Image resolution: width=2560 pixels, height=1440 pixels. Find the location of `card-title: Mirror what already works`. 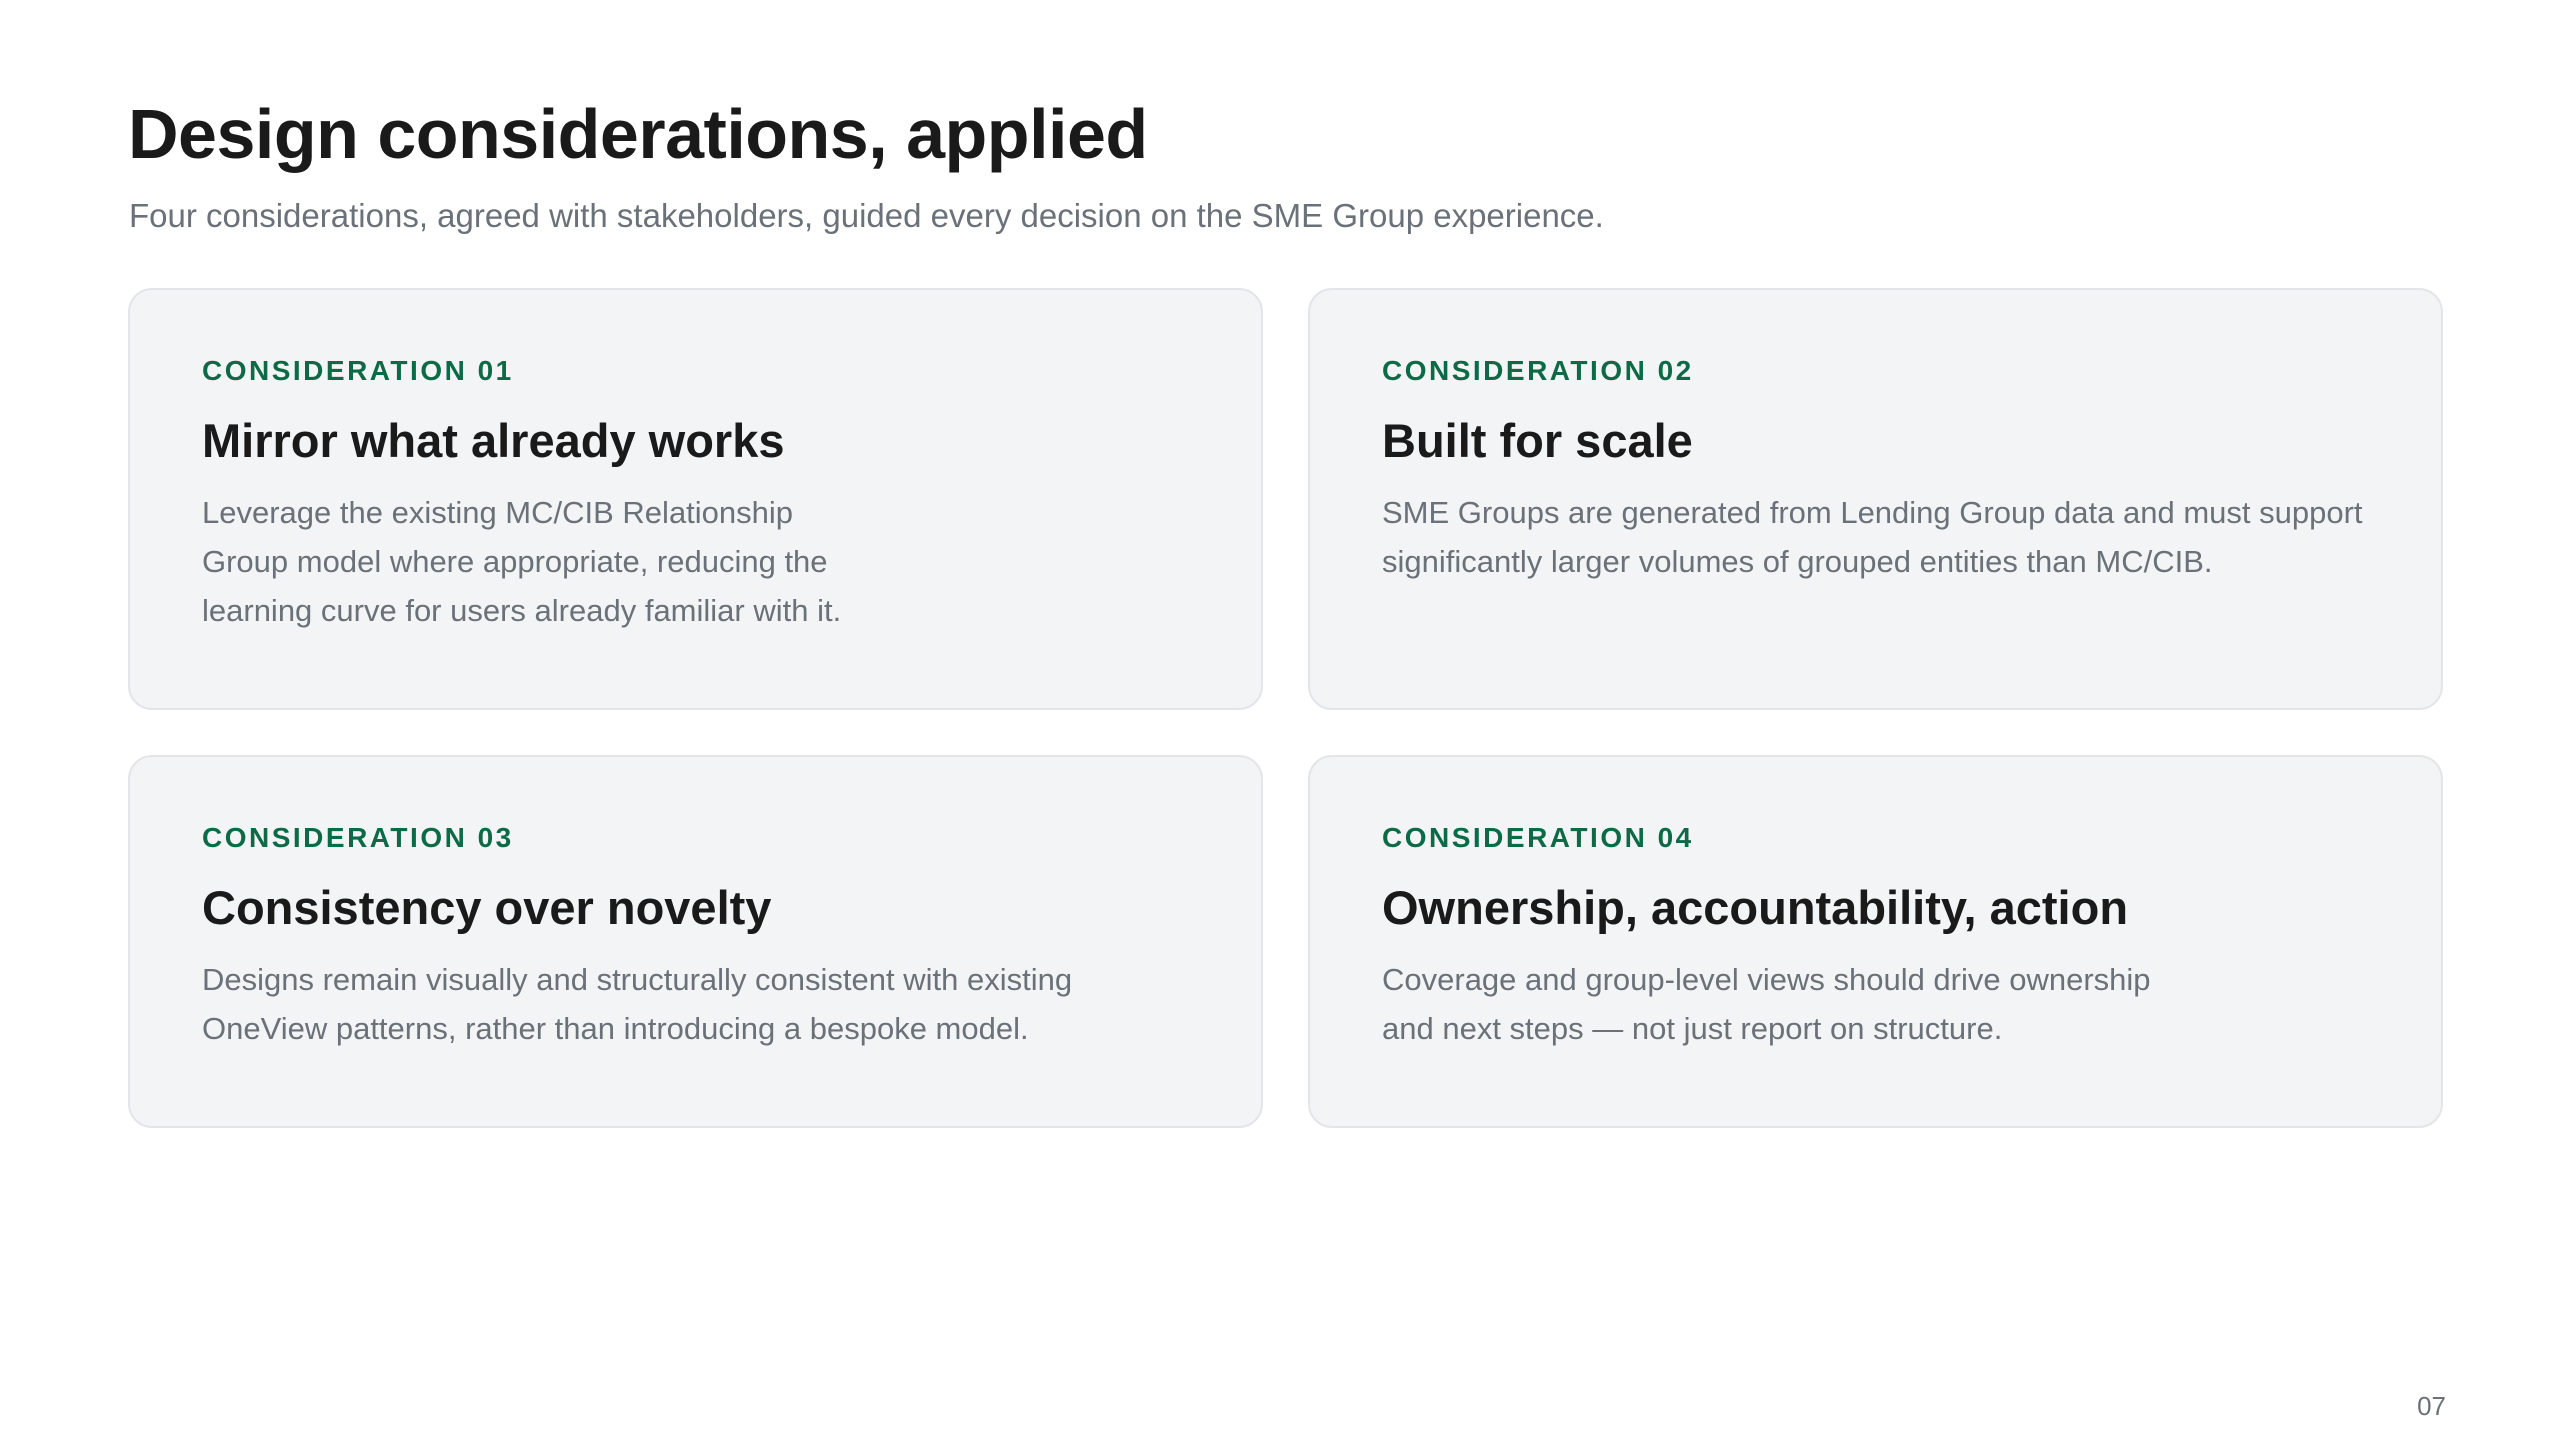

card-title: Mirror what already works is located at coordinates (493, 440).